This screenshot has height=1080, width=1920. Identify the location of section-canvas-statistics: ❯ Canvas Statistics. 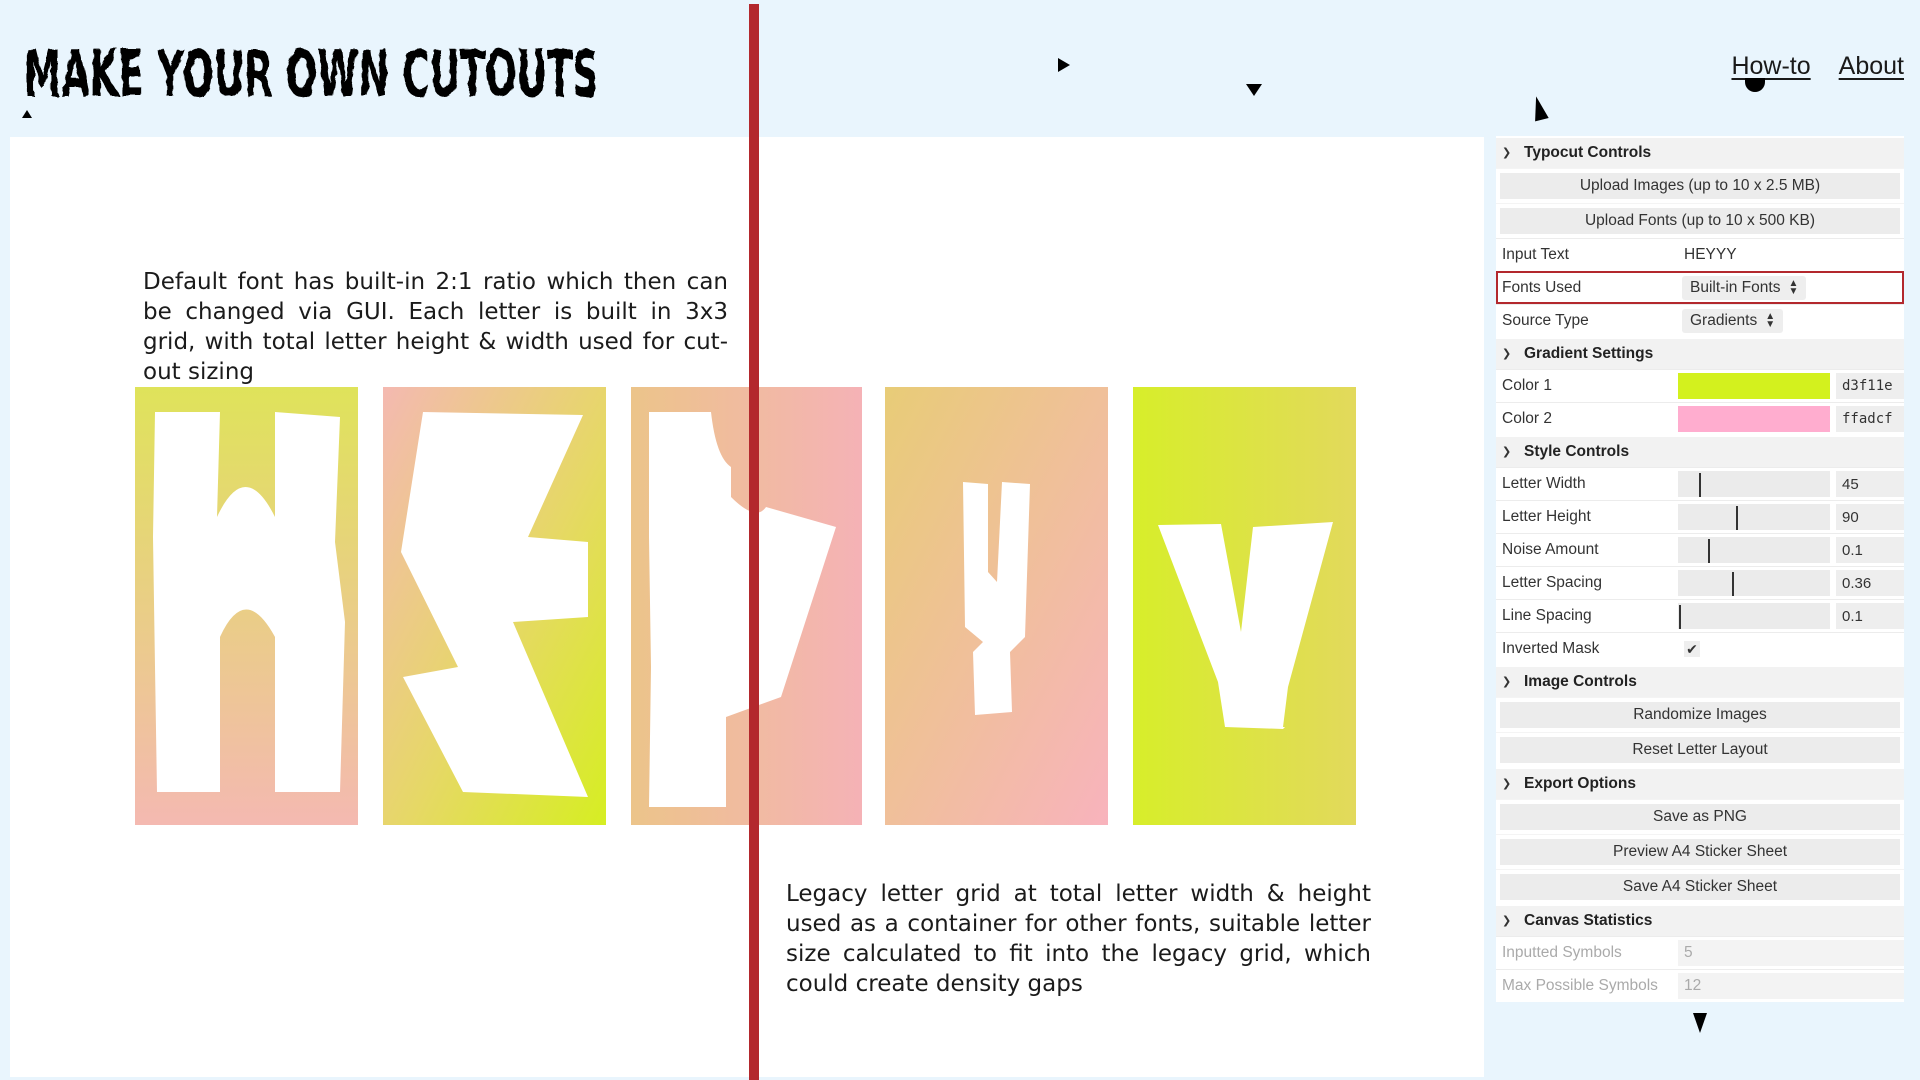
(1700, 920).